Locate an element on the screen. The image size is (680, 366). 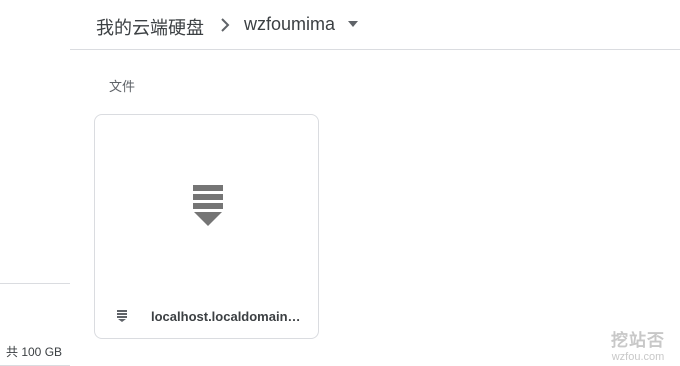
sidebar-divider is located at coordinates (35, 283).